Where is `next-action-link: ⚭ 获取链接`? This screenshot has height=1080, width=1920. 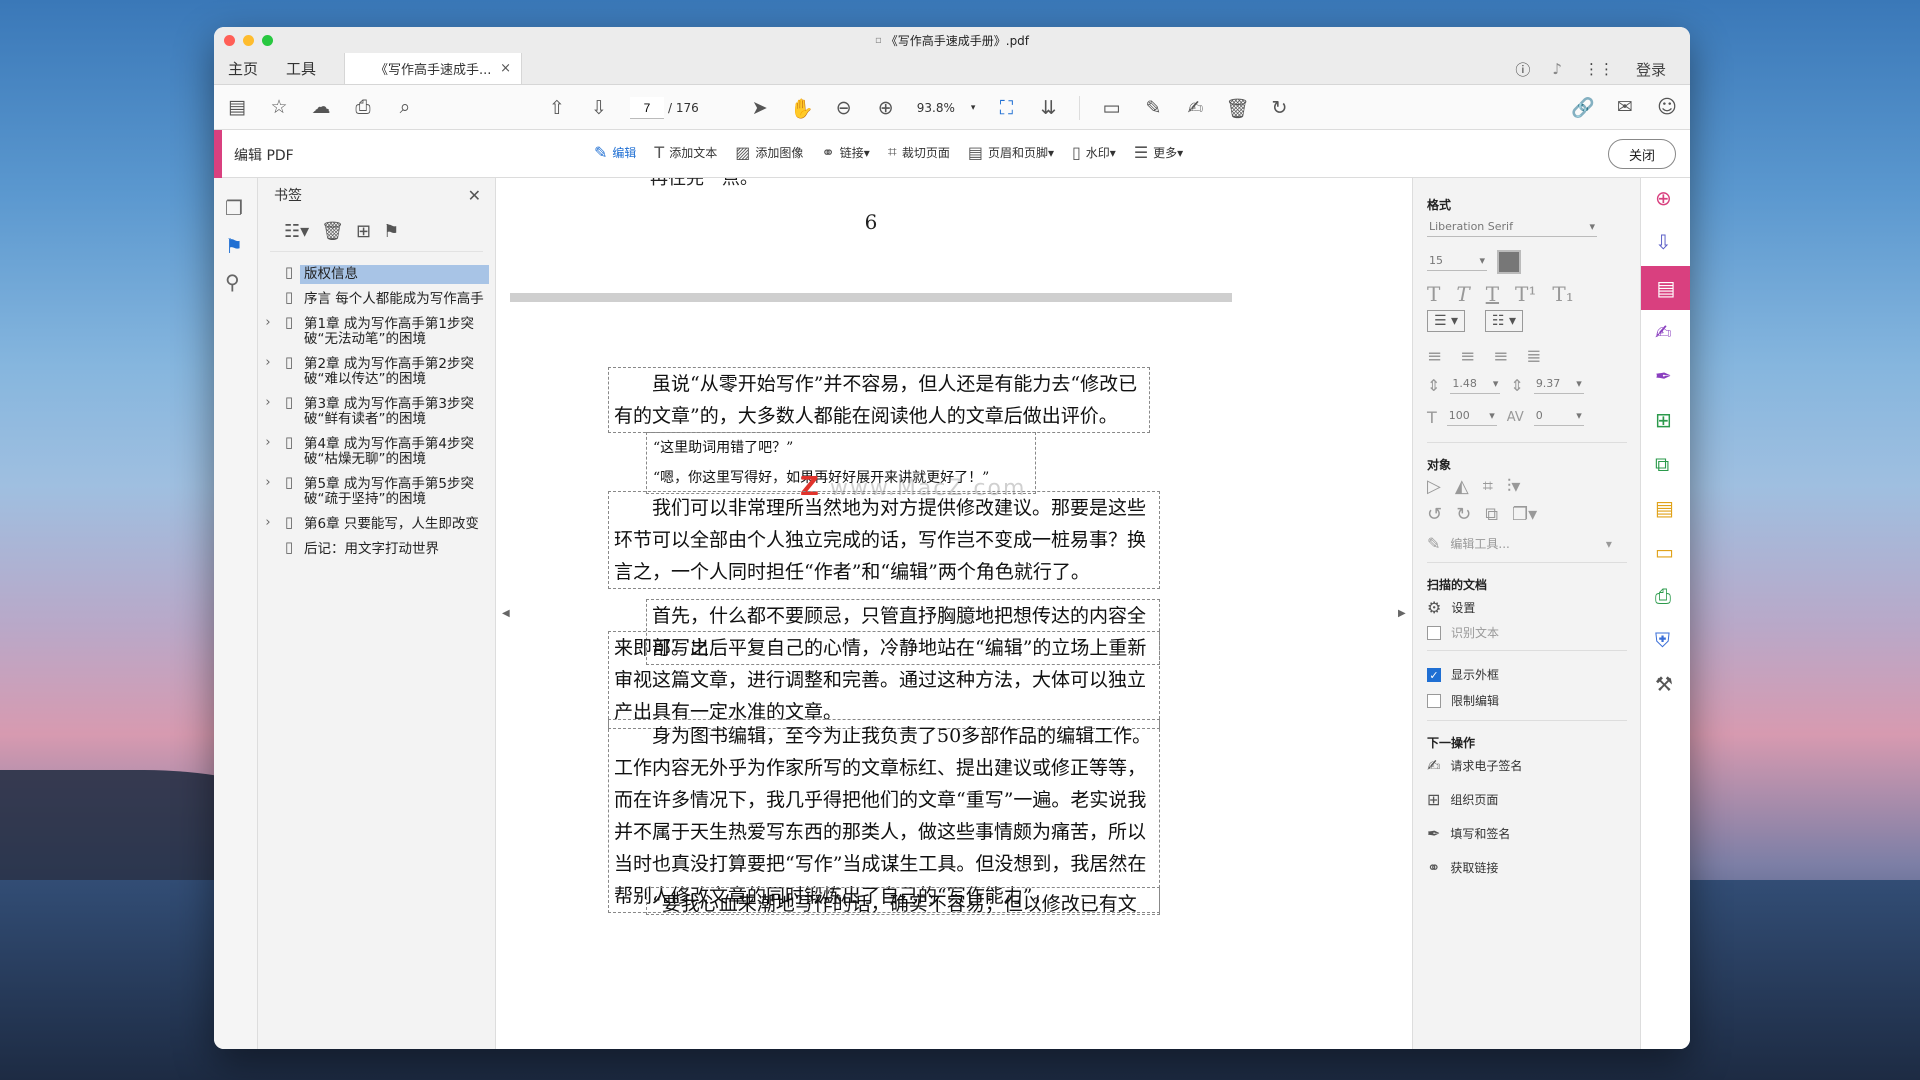
next-action-link: ⚭ 获取链接 is located at coordinates (1462, 867).